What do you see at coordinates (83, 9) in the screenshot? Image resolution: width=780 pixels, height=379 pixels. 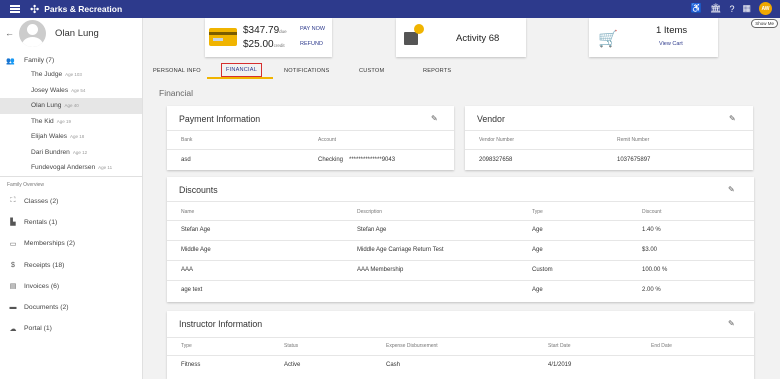 I see `app-title: Parks & Recreation` at bounding box center [83, 9].